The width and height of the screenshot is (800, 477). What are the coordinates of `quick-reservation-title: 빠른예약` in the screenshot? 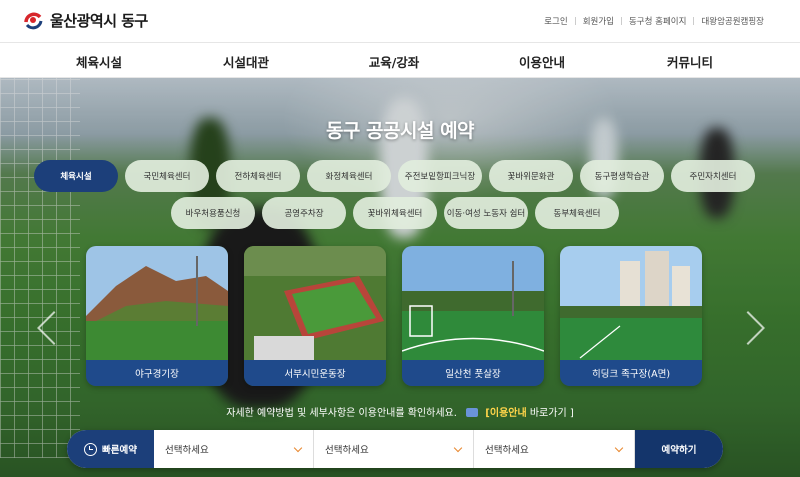 It's located at (119, 450).